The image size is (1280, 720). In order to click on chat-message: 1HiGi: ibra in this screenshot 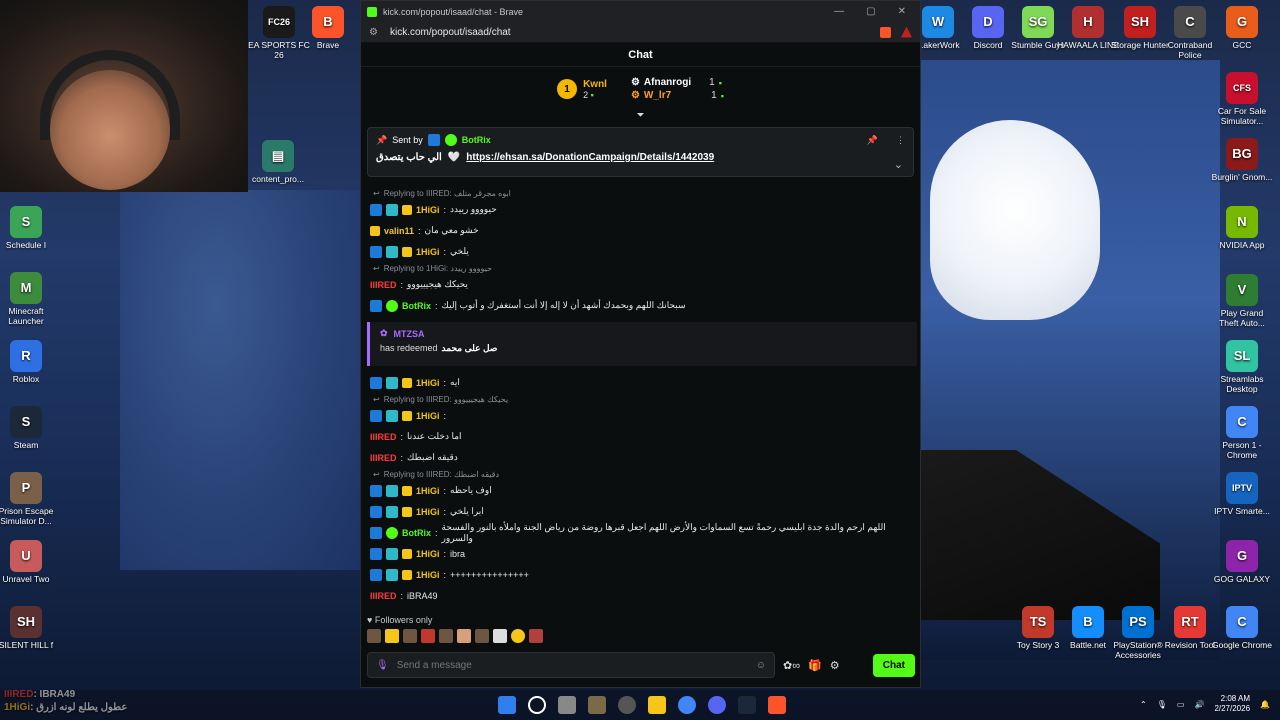, I will do `click(642, 553)`.